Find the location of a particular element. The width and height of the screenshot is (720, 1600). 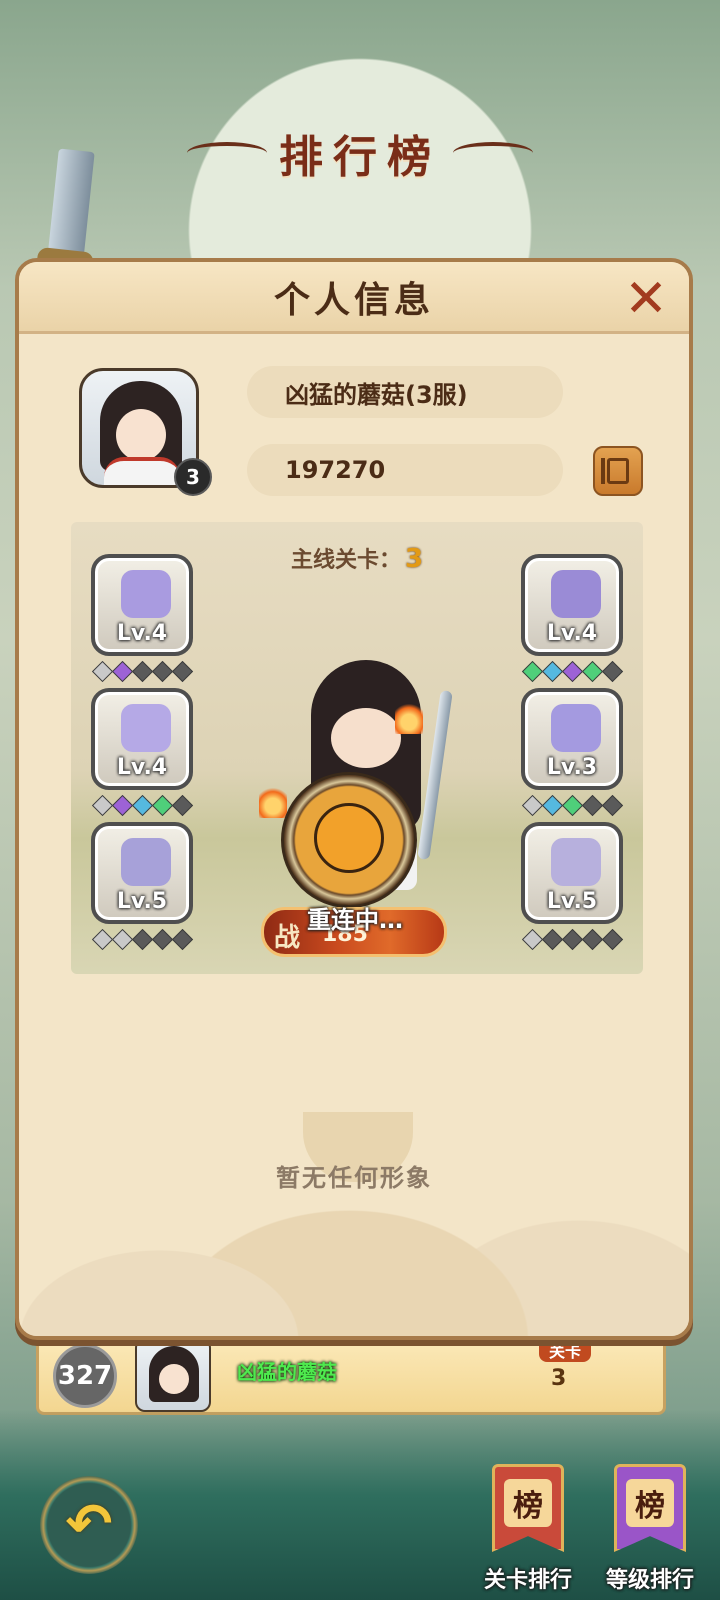

leaderboard-title: 排行榜 is located at coordinates (360, 157).